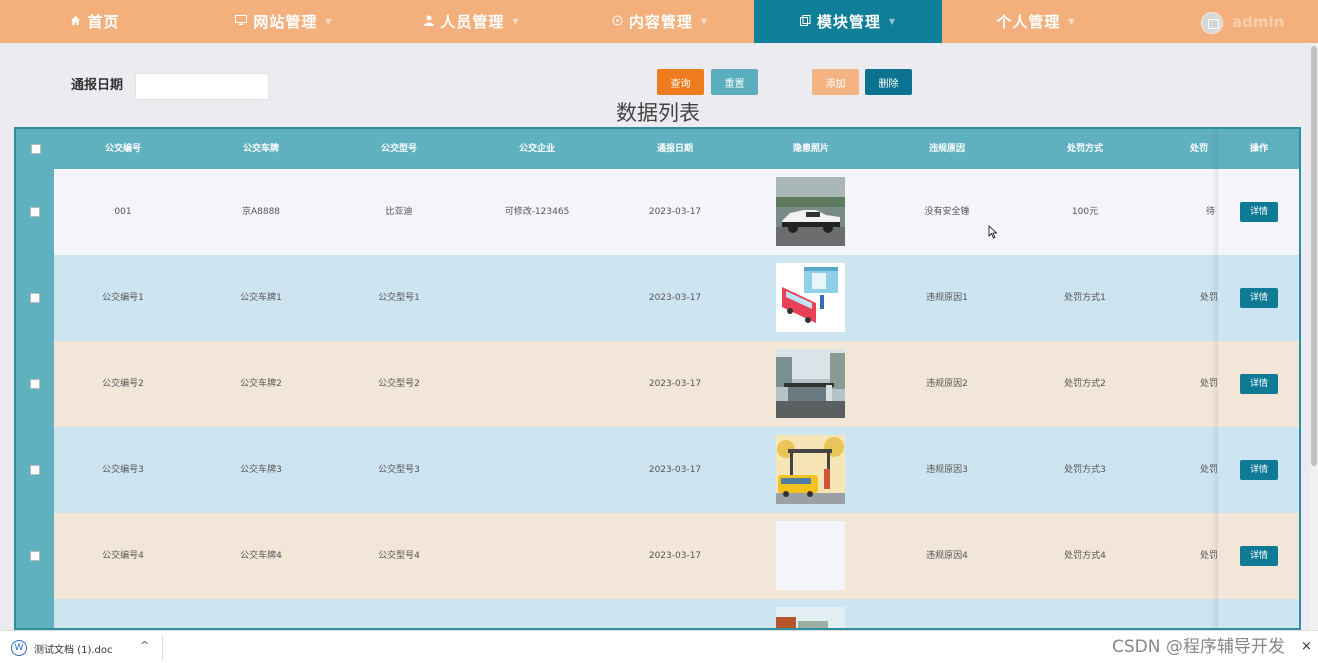  What do you see at coordinates (1085, 470) in the screenshot?
I see `cell-penalty: 处罚方式3` at bounding box center [1085, 470].